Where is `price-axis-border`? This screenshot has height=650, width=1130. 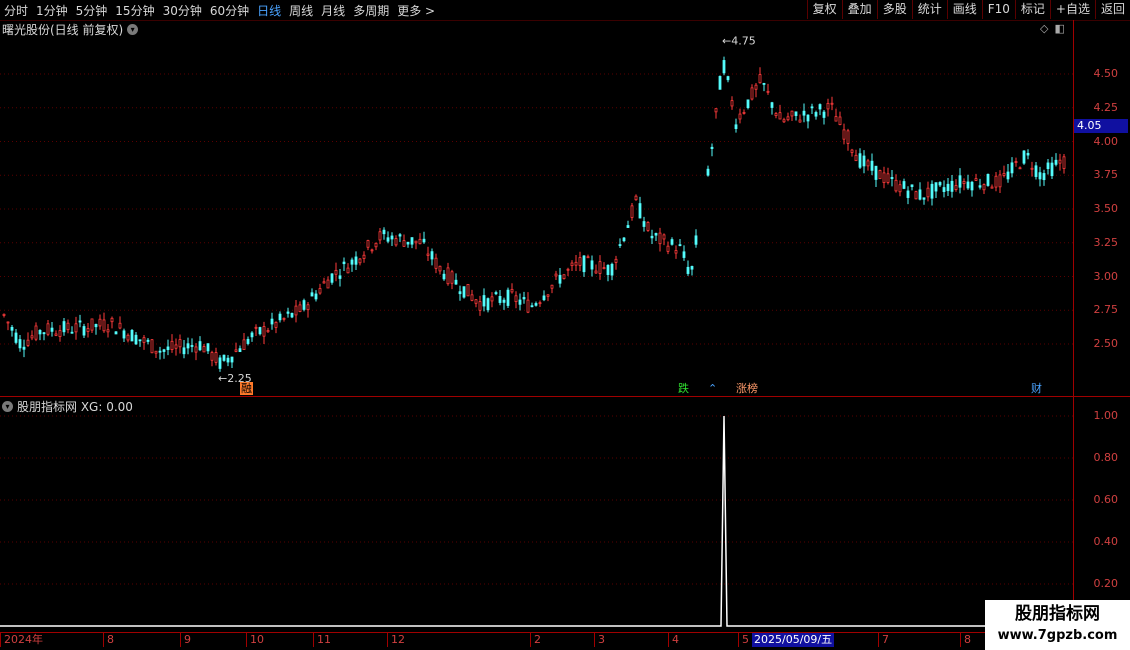
price-axis-border is located at coordinates (1073, 333).